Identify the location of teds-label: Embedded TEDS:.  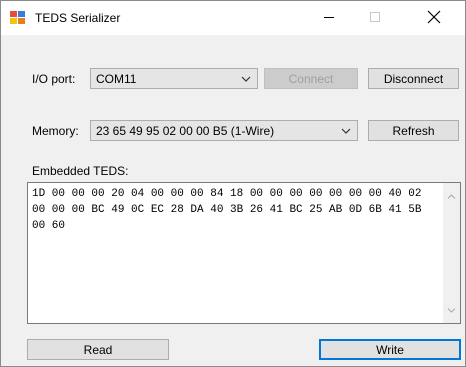
(80, 171).